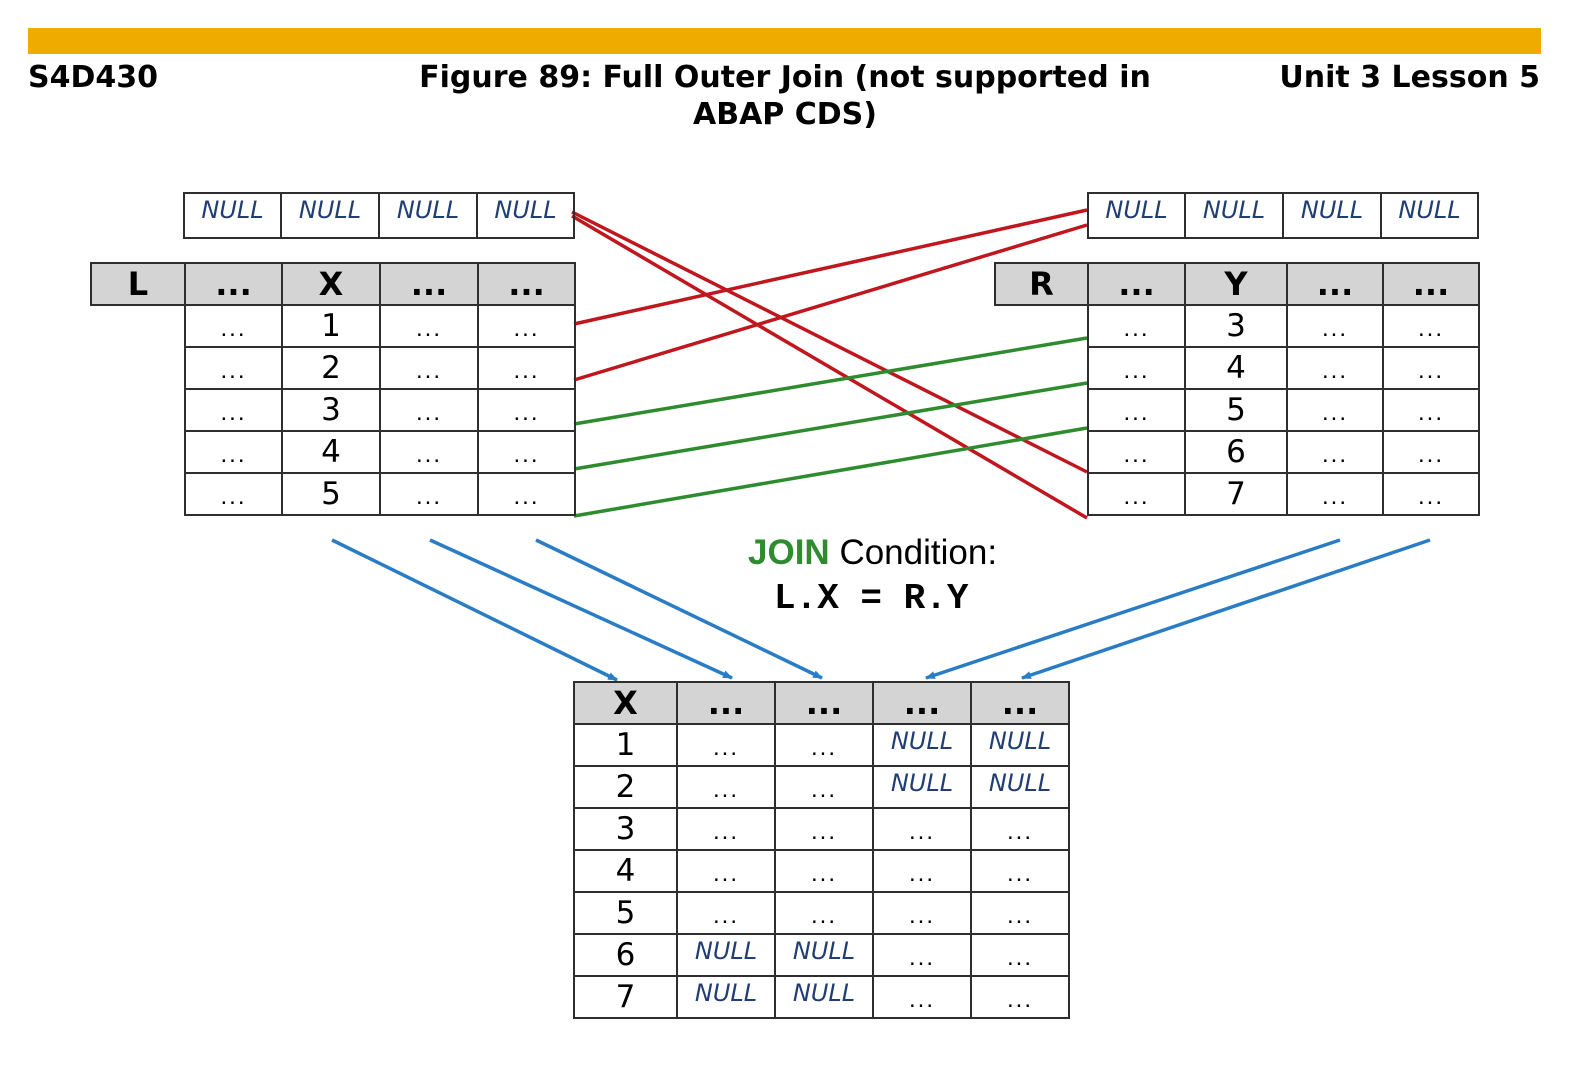 This screenshot has width=1570, height=1078. I want to click on key-cell: 6, so click(625, 955).